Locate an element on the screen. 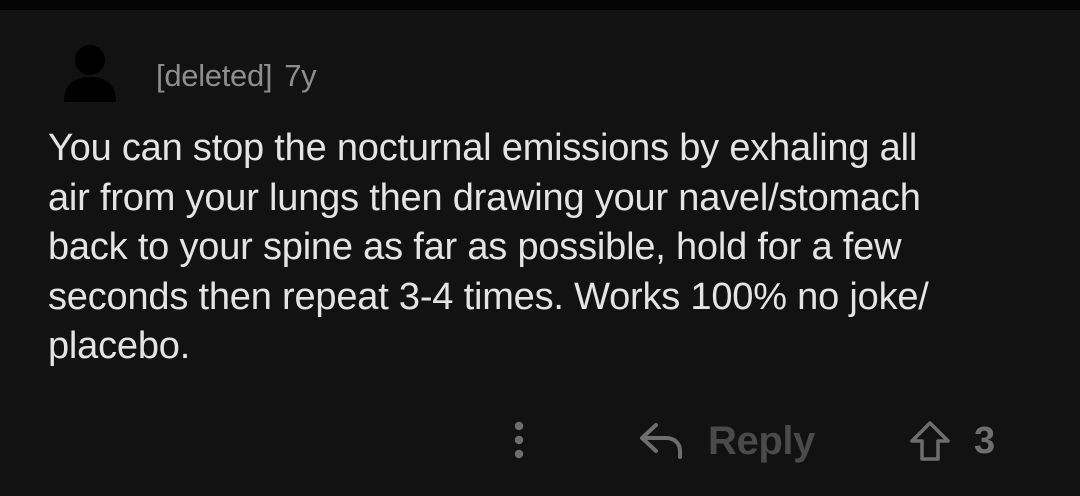 The width and height of the screenshot is (1080, 496). reply-label: Reply is located at coordinates (761, 440).